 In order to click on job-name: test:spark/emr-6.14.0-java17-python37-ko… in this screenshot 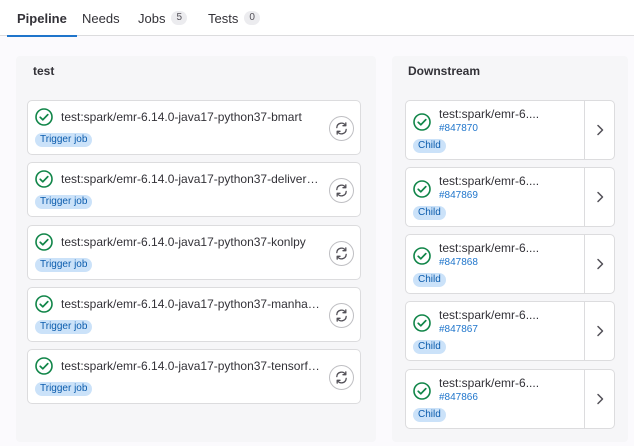, I will do `click(183, 242)`.